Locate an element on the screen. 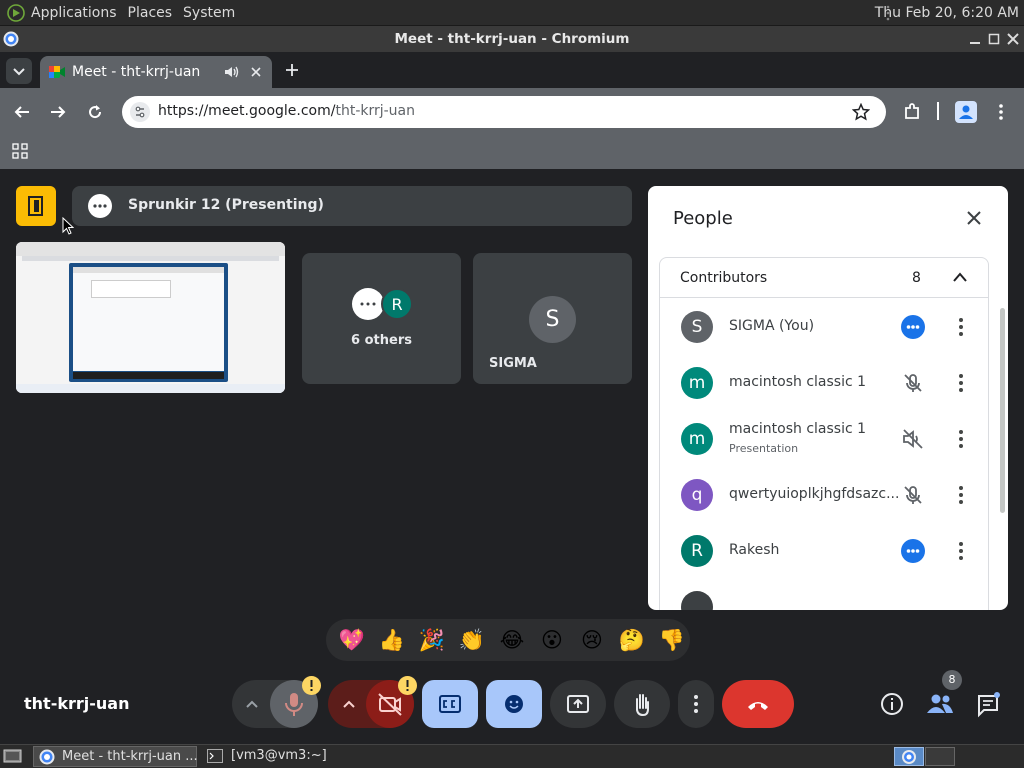 The image size is (1024, 768). taskbar-item-terminal: [vm3@vm3:~] is located at coordinates (278, 756).